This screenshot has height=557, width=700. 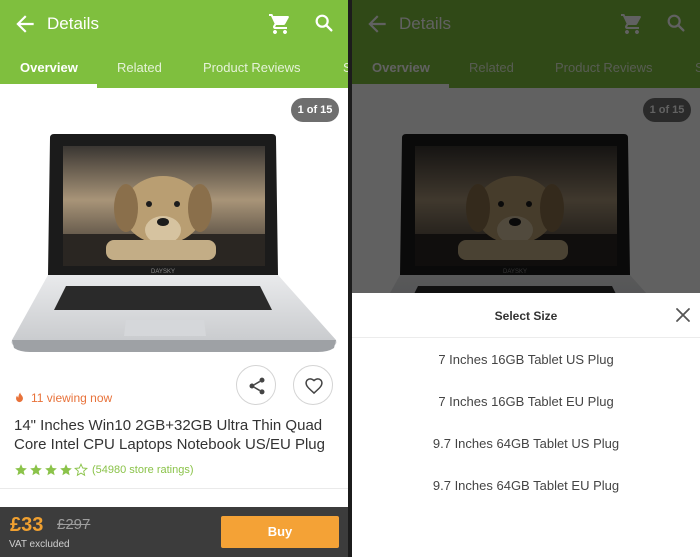 What do you see at coordinates (48, 86) in the screenshot?
I see `active-tab-indicator` at bounding box center [48, 86].